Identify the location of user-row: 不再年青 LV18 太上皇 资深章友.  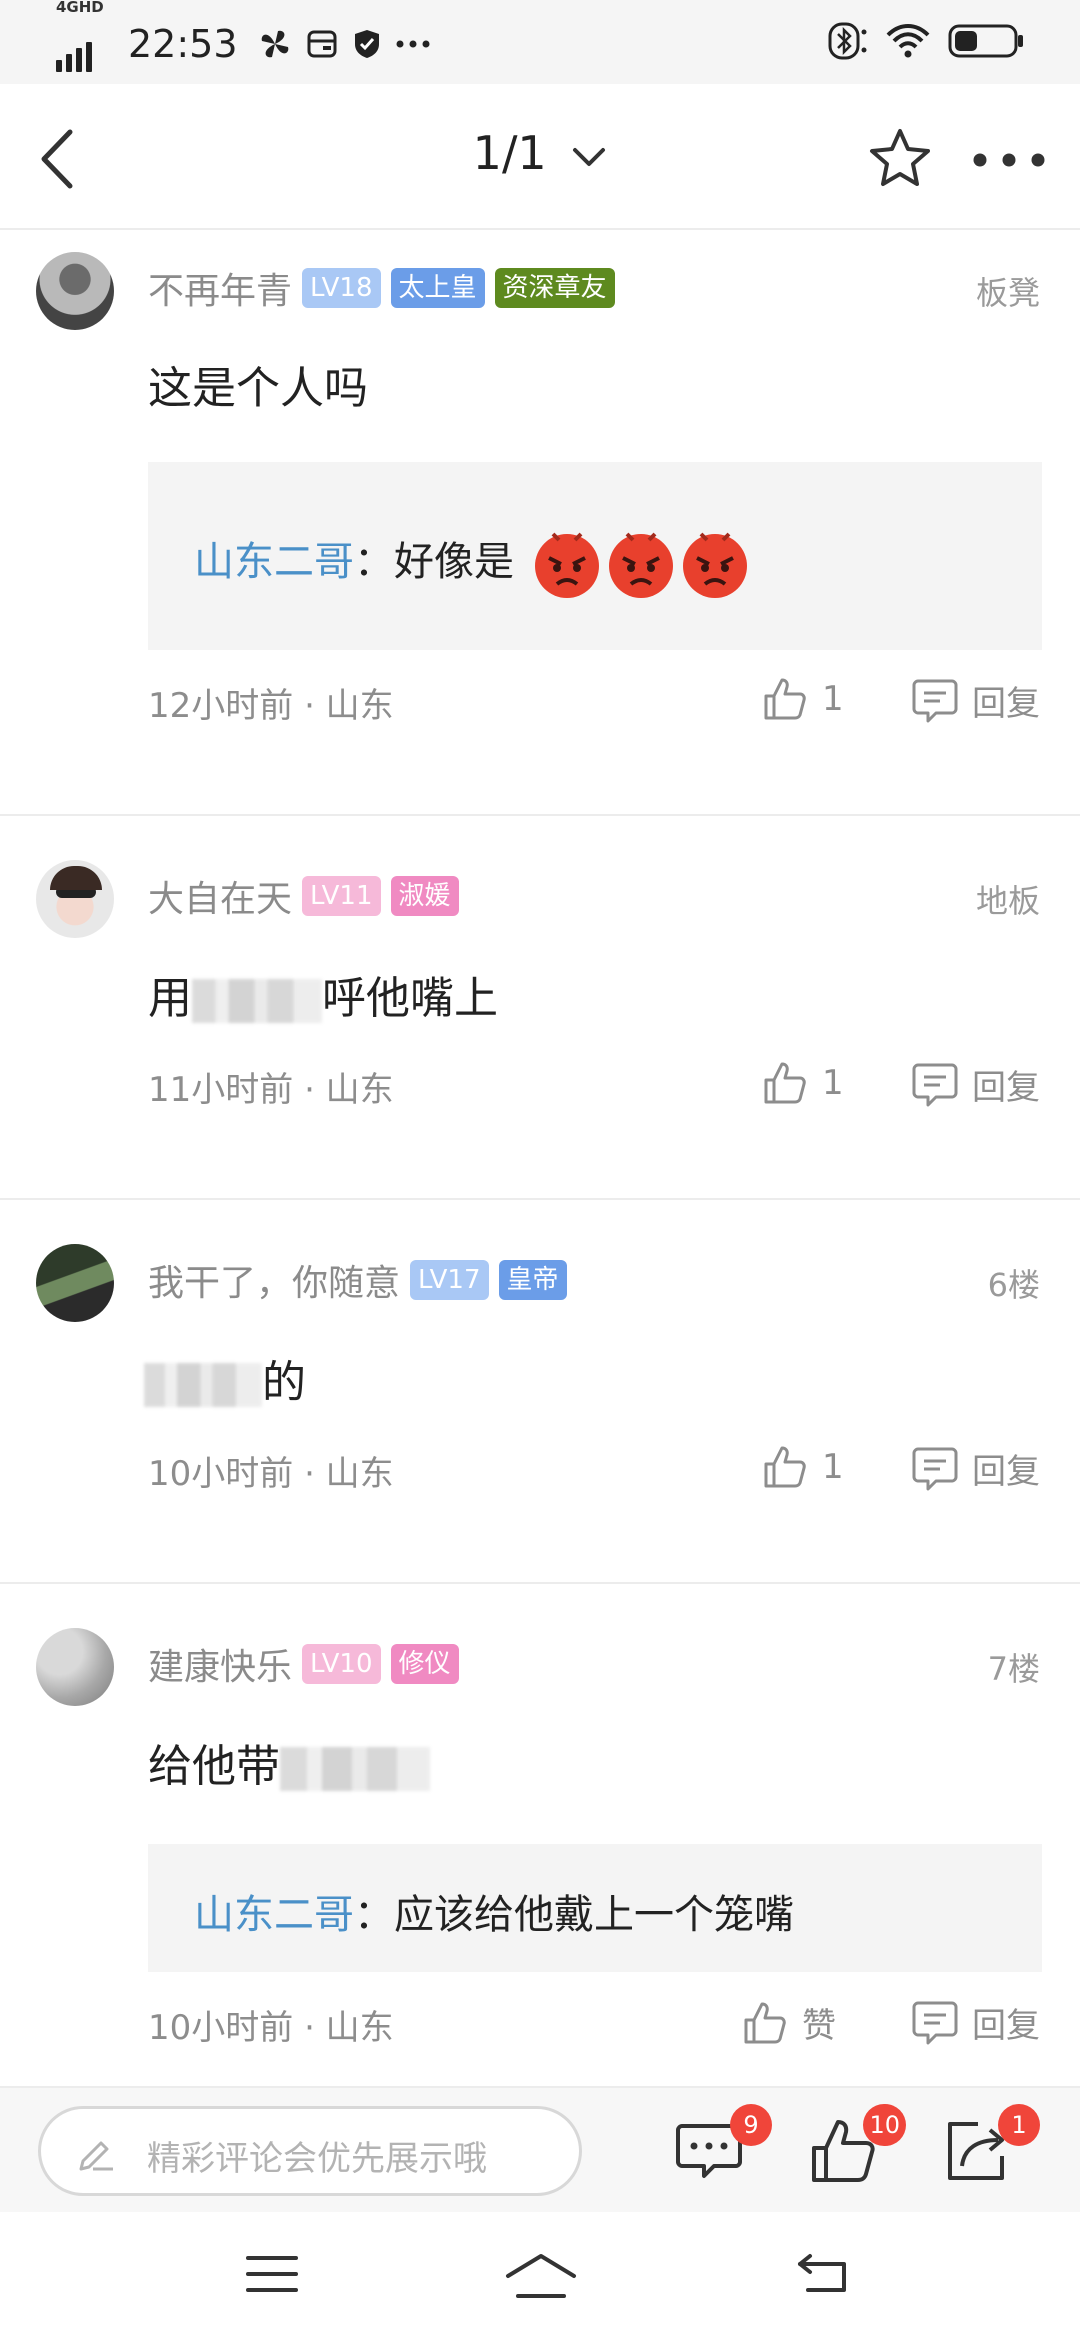
(381, 289).